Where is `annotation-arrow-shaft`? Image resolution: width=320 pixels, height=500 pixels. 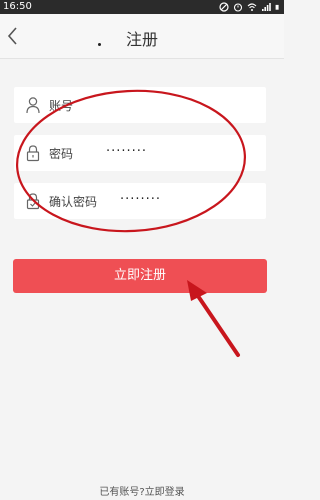
annotation-arrow-shaft is located at coordinates (218, 325).